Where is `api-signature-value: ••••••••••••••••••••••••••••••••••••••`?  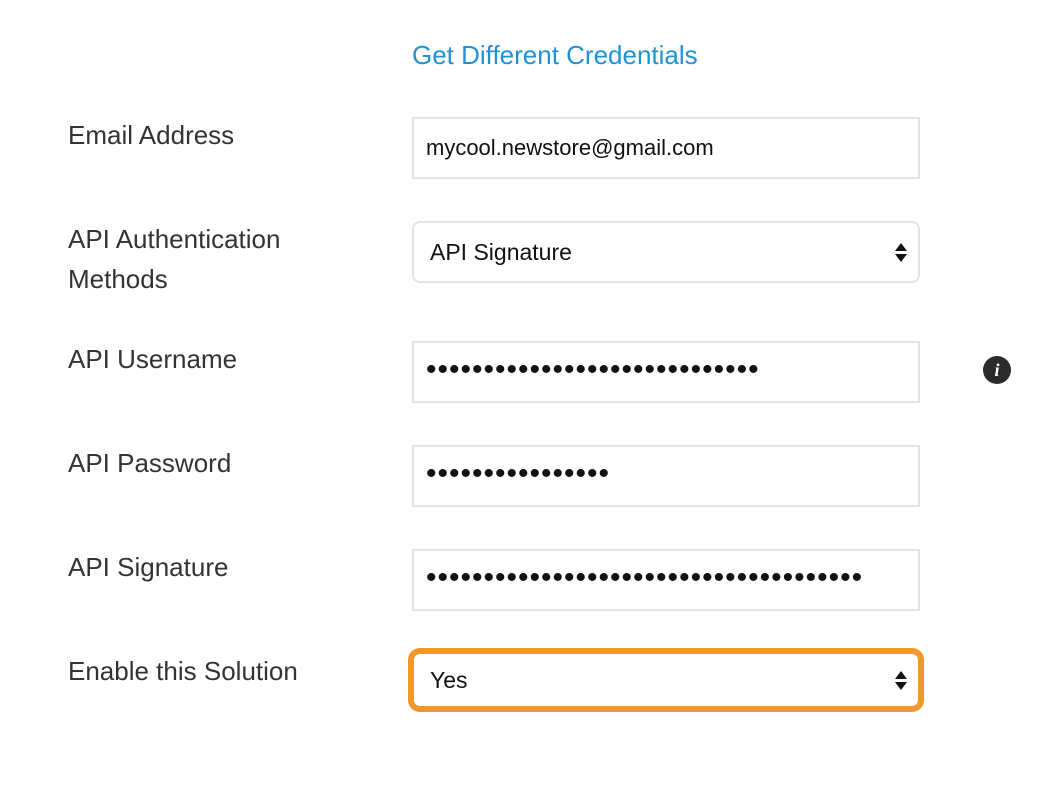
api-signature-value: •••••••••••••••••••••••••••••••••••••• is located at coordinates (645, 578).